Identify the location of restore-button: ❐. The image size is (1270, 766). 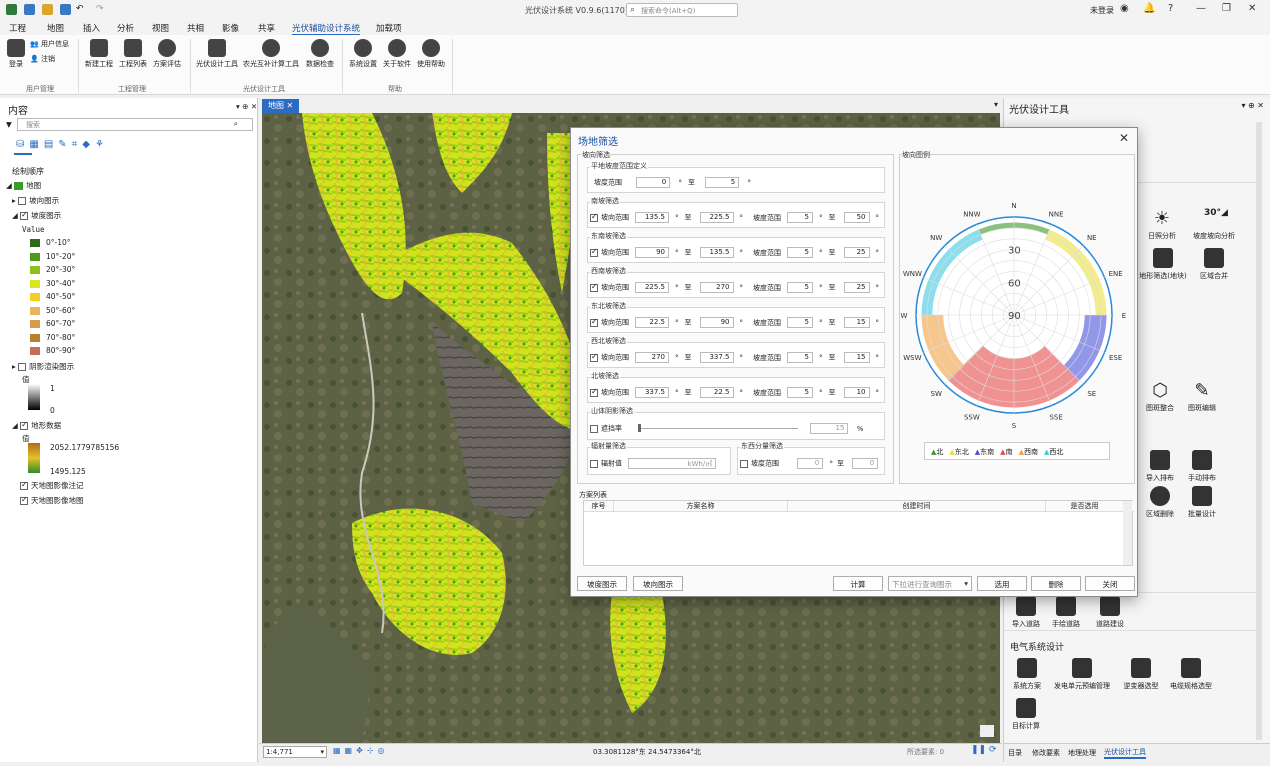
(1226, 8).